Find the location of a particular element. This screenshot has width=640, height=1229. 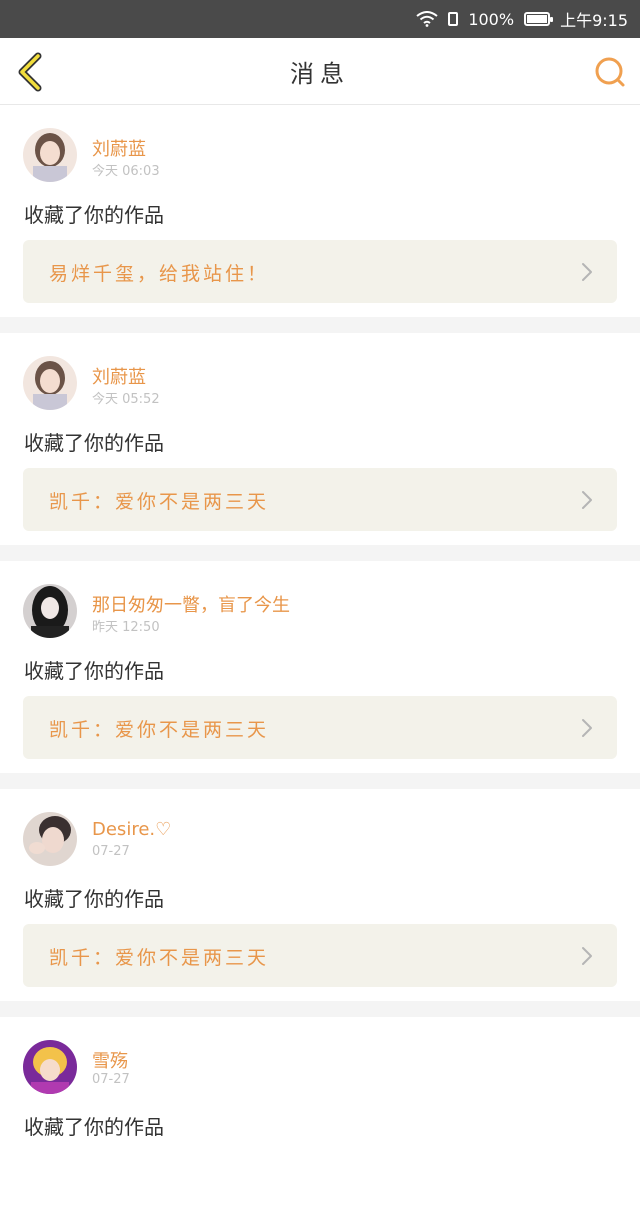

wifi-icon is located at coordinates (427, 19).